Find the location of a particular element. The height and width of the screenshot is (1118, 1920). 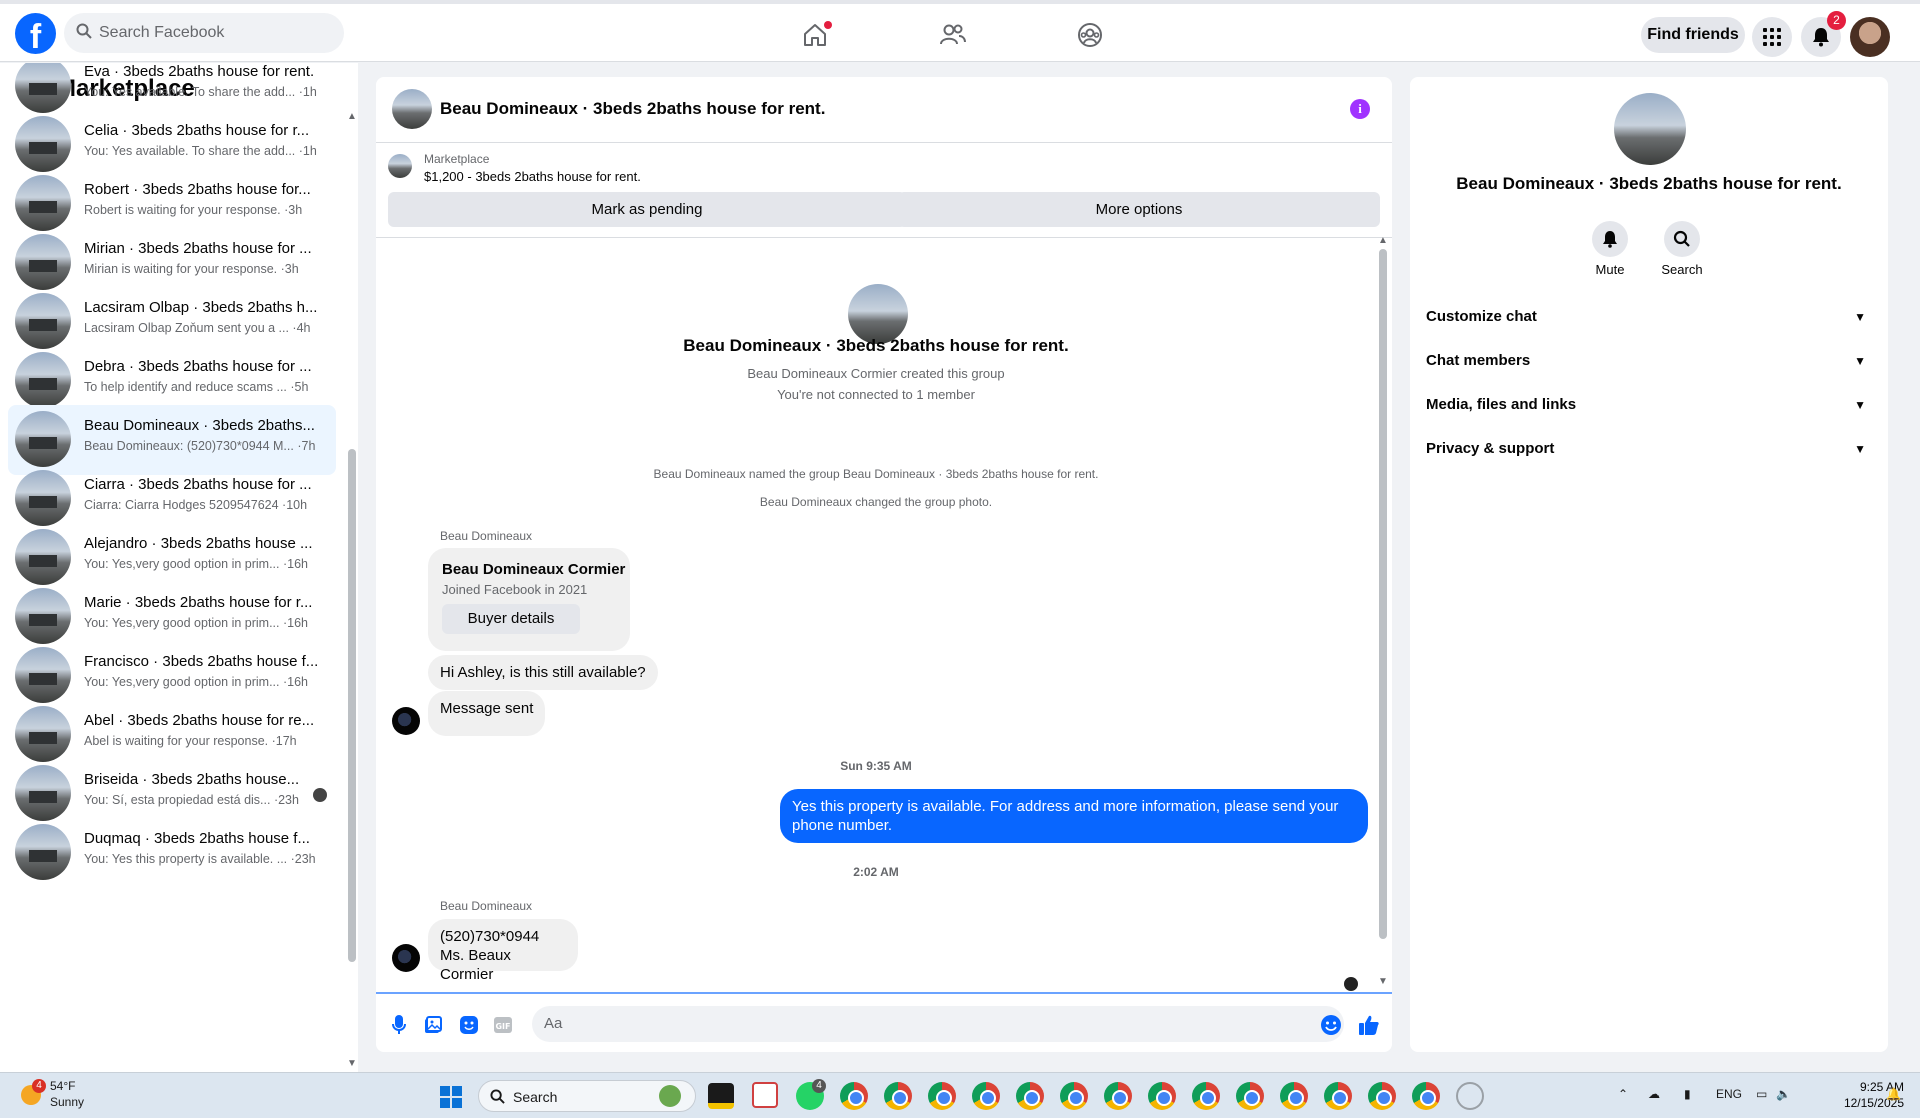

privacy-support-section: Privacy & support ▼ is located at coordinates (1649, 449).